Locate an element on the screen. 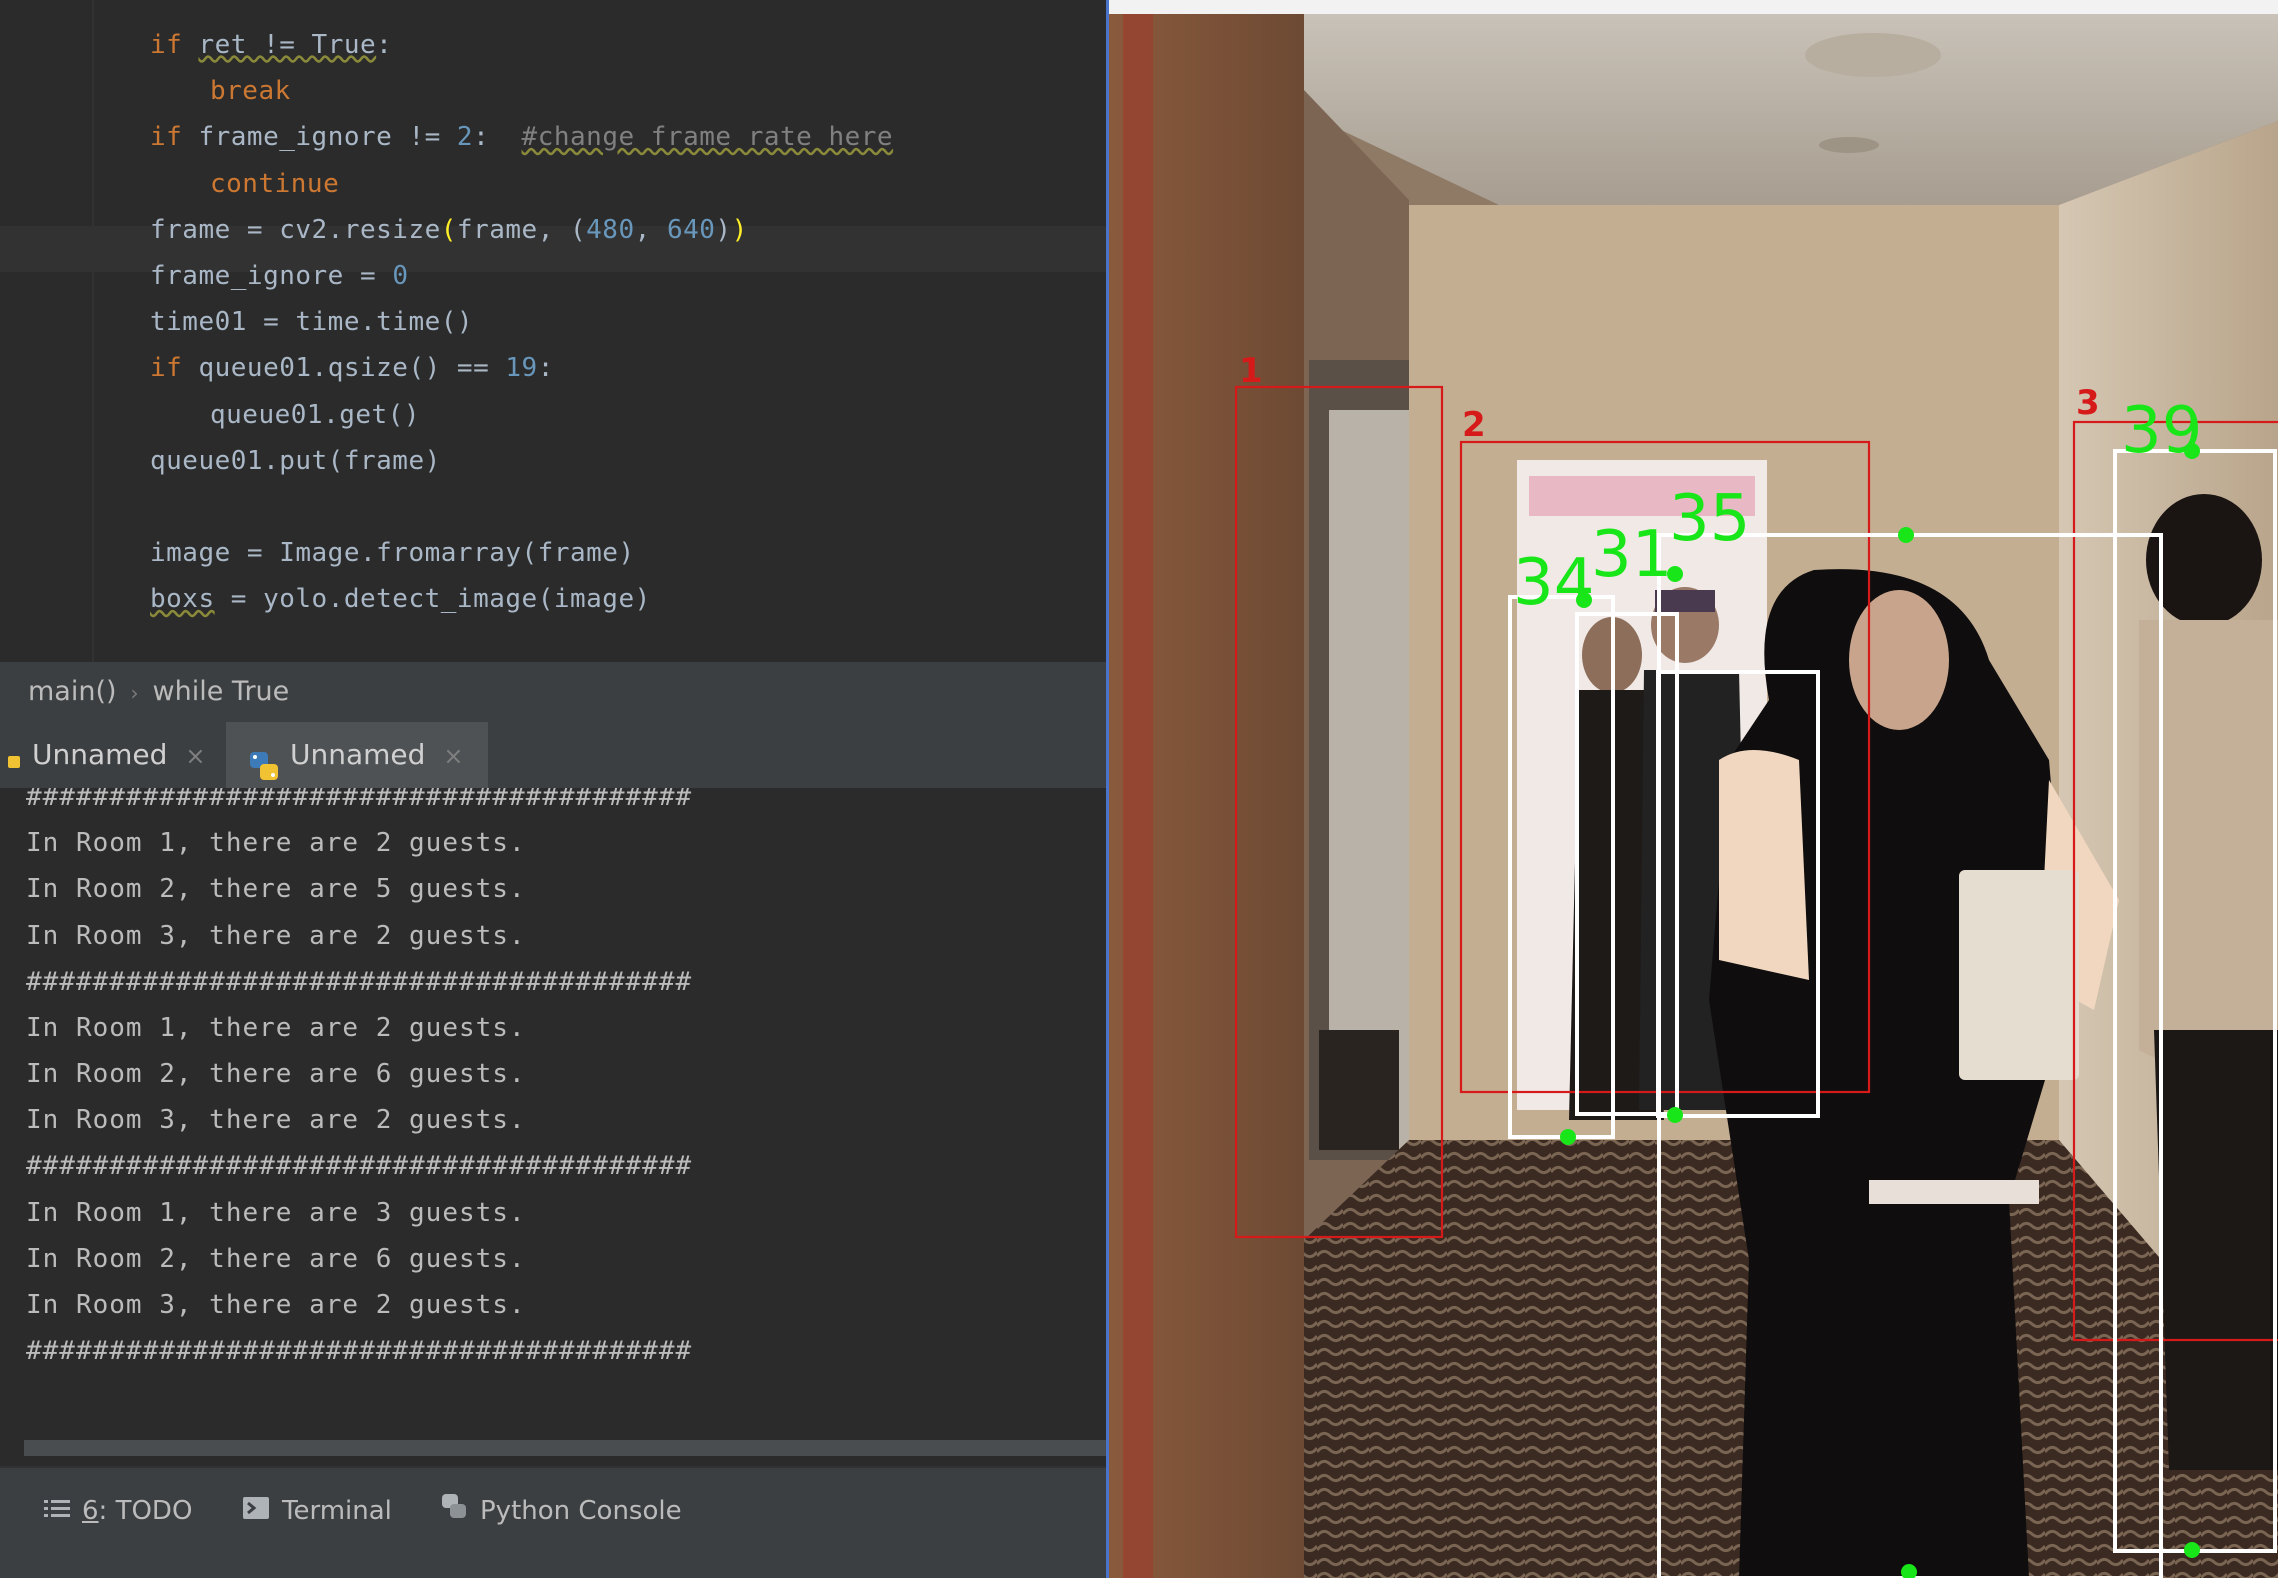 Image resolution: width=2278 pixels, height=1578 pixels. code-token: time01 = time.time() is located at coordinates (312, 322).